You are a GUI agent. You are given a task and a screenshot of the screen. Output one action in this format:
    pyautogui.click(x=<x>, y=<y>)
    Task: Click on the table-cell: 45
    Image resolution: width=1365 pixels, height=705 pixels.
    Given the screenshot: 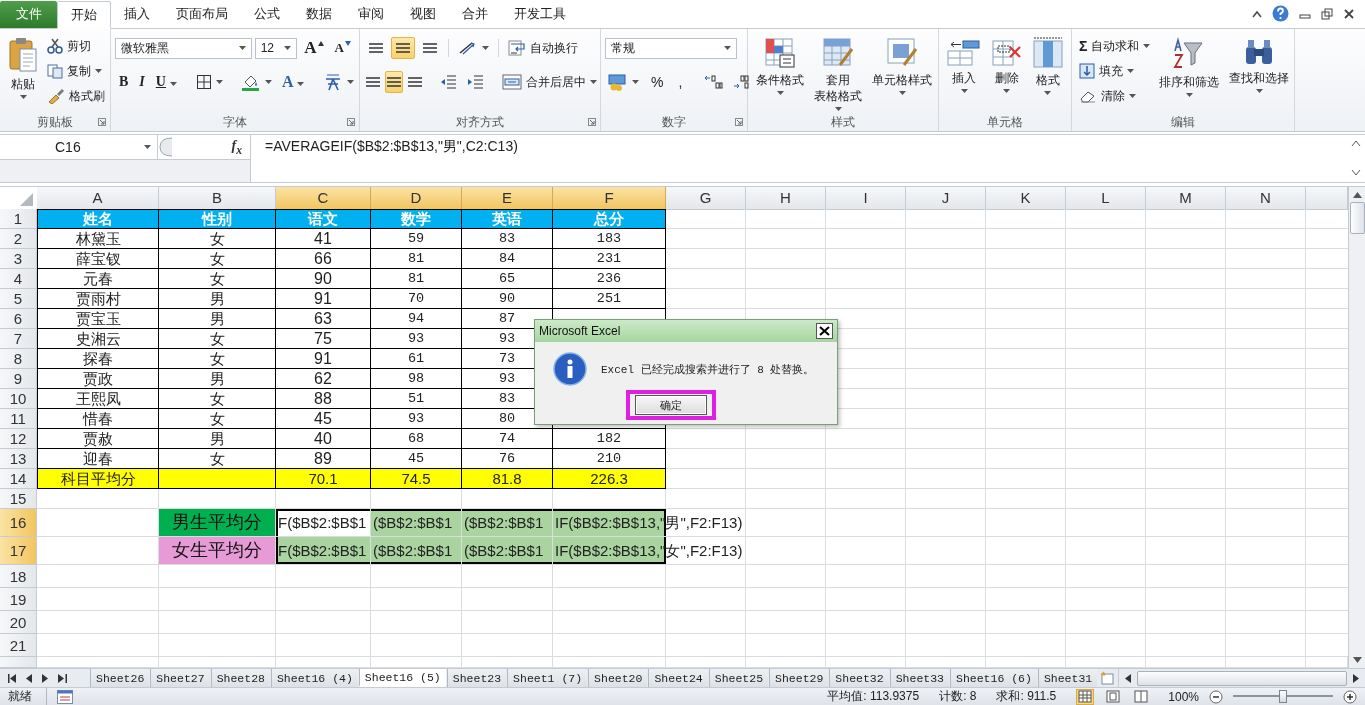 What is the action you would take?
    pyautogui.click(x=323, y=419)
    